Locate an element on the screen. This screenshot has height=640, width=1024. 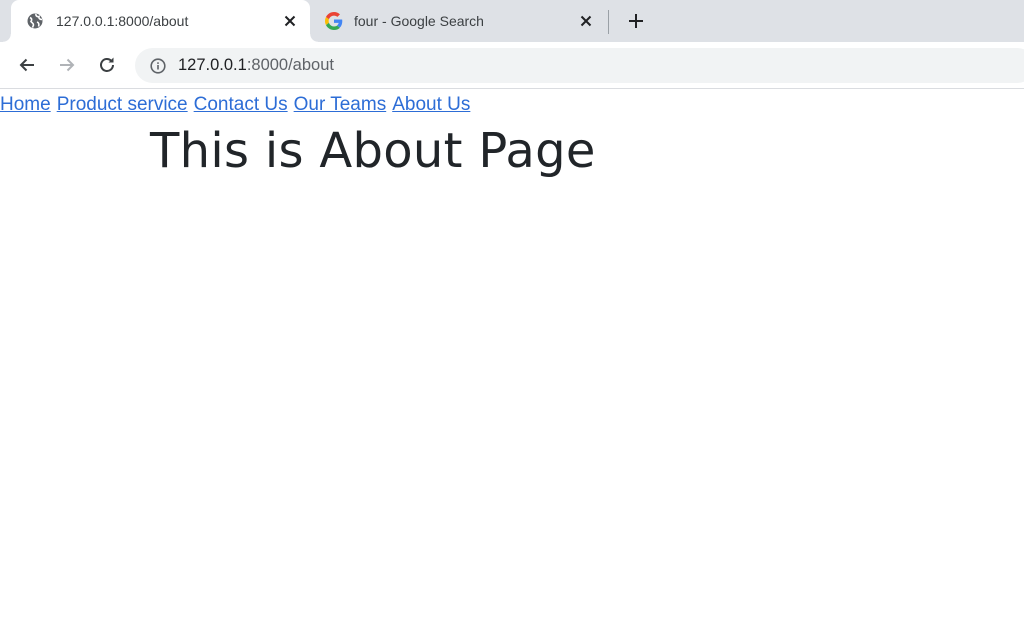
new-tab-button is located at coordinates (636, 21).